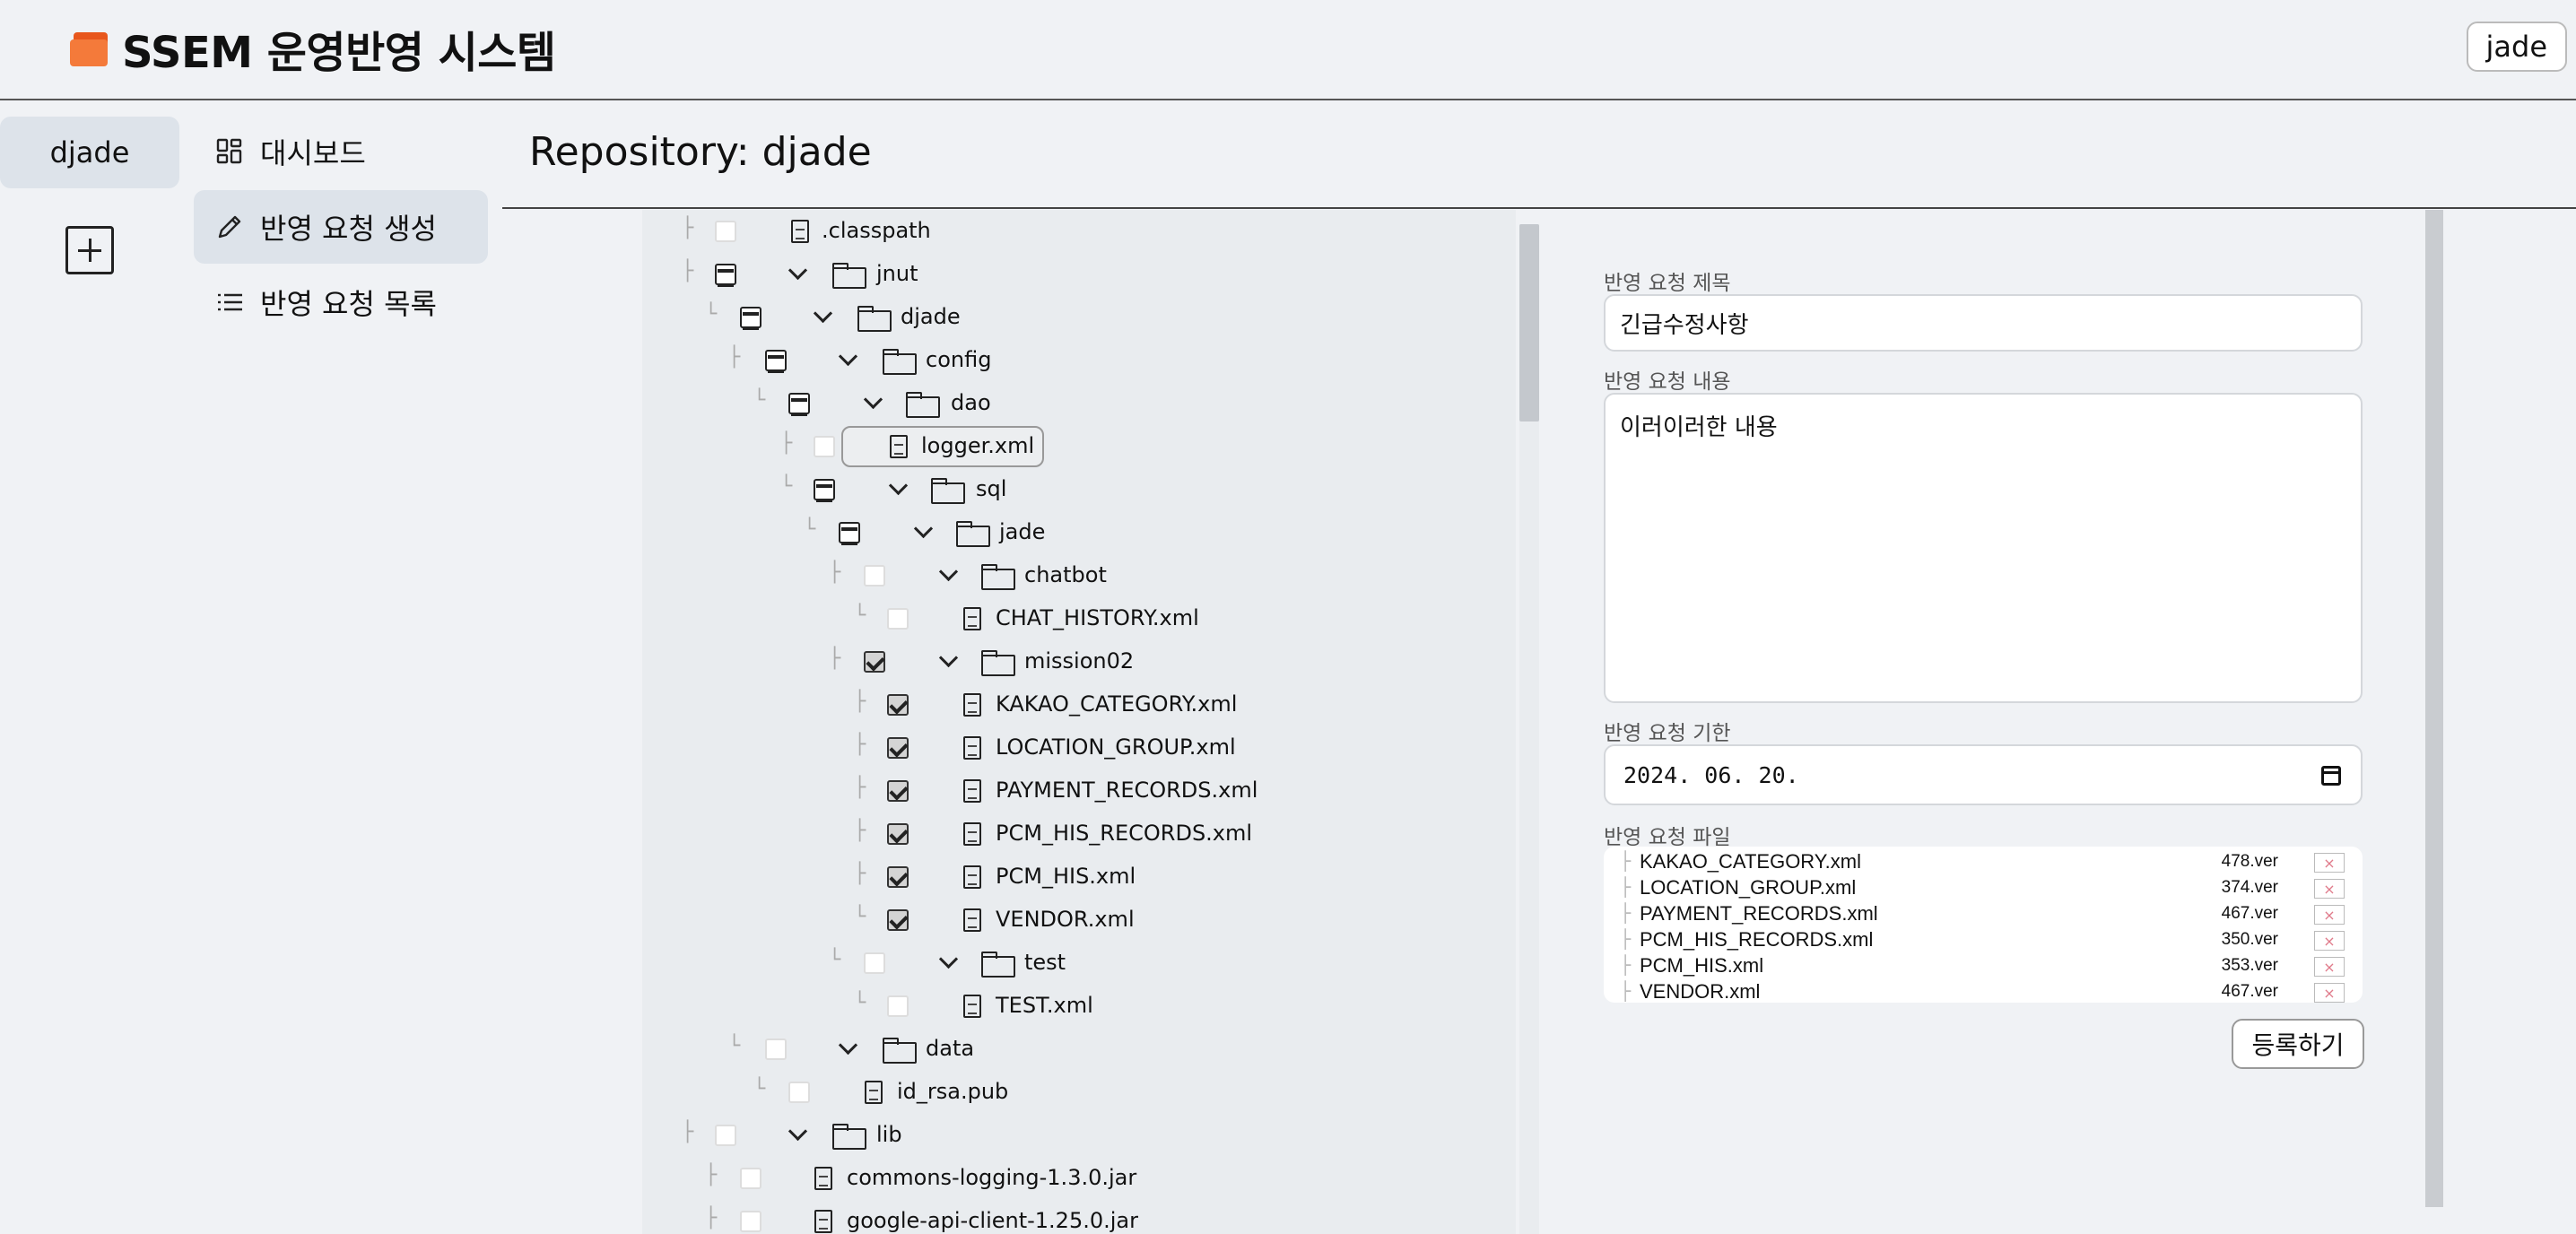 The height and width of the screenshot is (1234, 2576). What do you see at coordinates (1700, 991) in the screenshot?
I see `request-file-name: VENDOR.xml` at bounding box center [1700, 991].